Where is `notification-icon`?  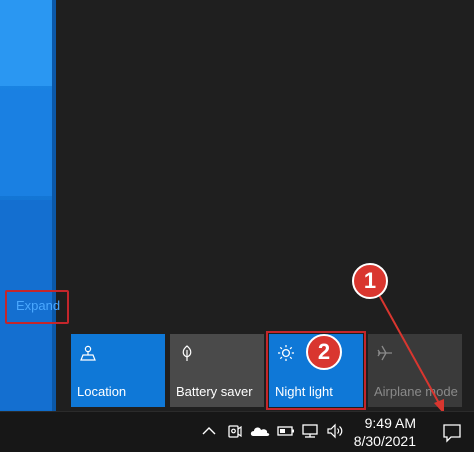 notification-icon is located at coordinates (452, 433).